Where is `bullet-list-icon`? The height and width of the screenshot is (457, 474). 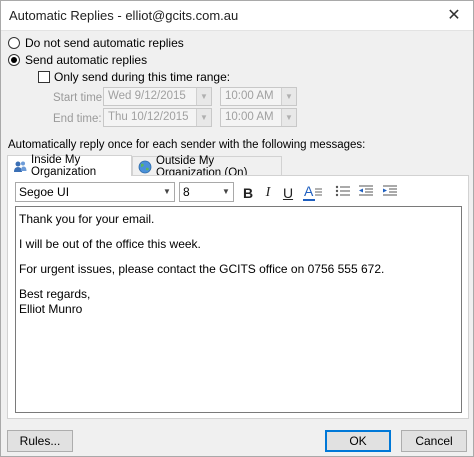
bullet-list-icon is located at coordinates (342, 191).